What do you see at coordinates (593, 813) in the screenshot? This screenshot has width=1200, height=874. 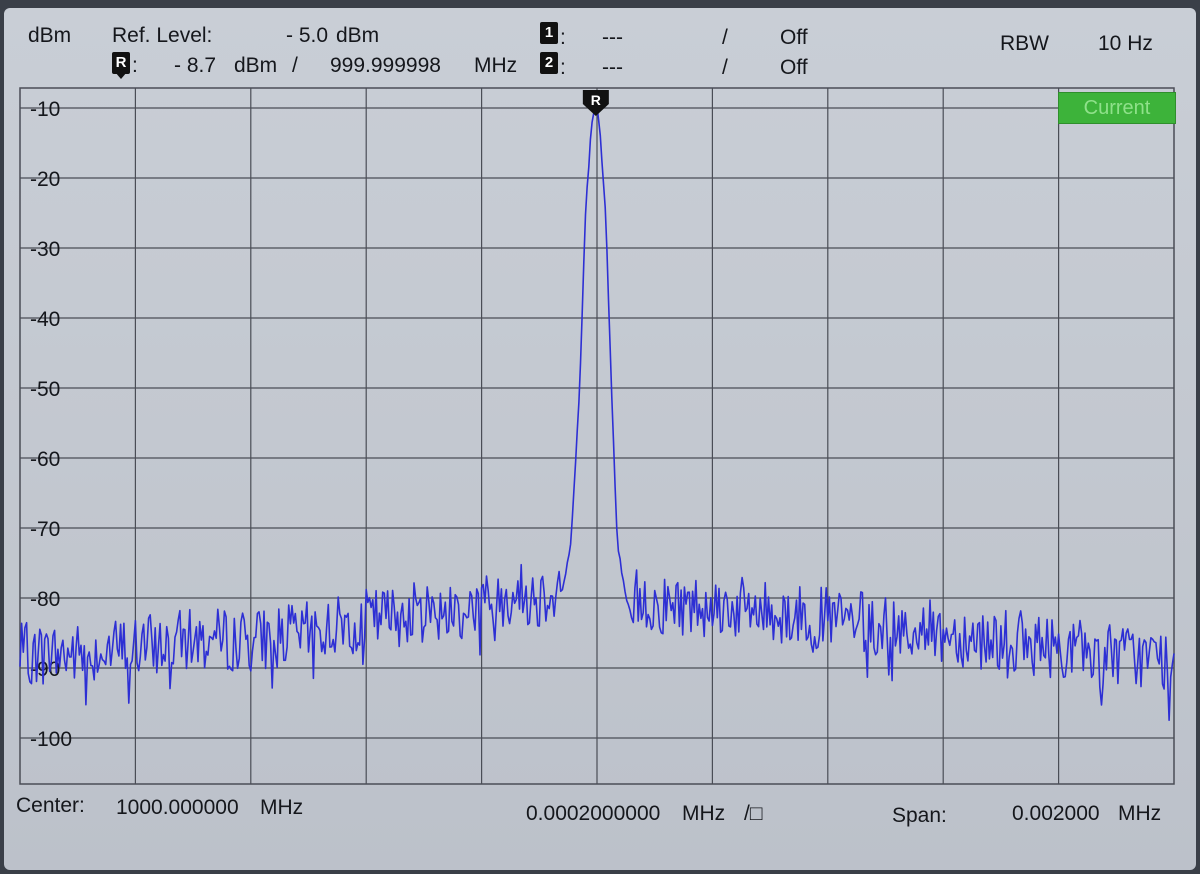 I see `division-value: 0.0002000000` at bounding box center [593, 813].